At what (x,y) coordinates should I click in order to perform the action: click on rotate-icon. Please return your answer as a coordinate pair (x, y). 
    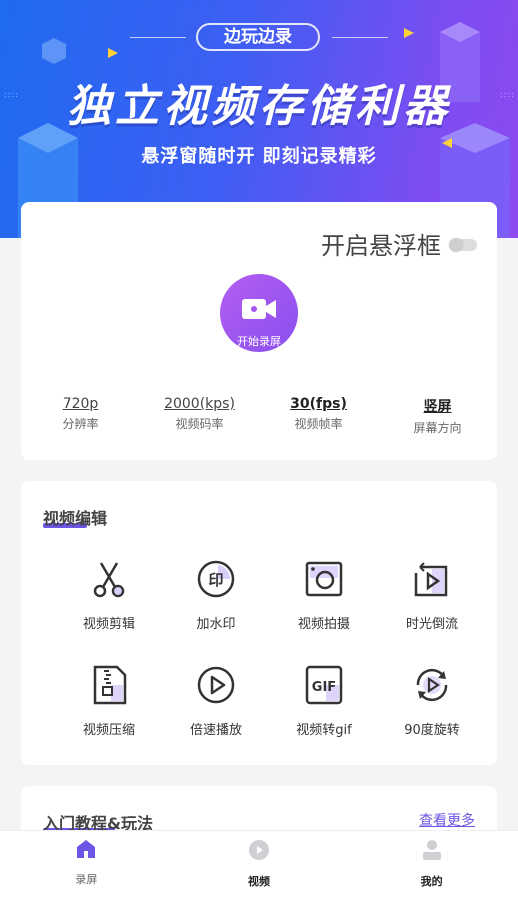
    Looking at the image, I should click on (432, 685).